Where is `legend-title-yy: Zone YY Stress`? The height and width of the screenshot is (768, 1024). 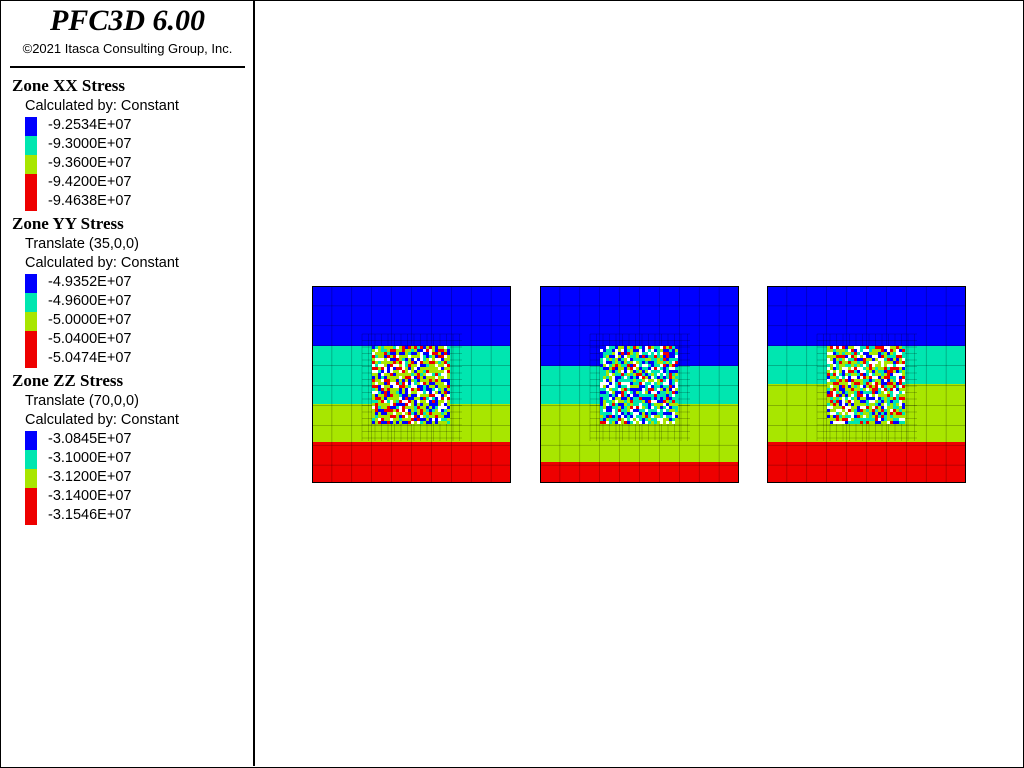
legend-title-yy: Zone YY Stress is located at coordinates (68, 223).